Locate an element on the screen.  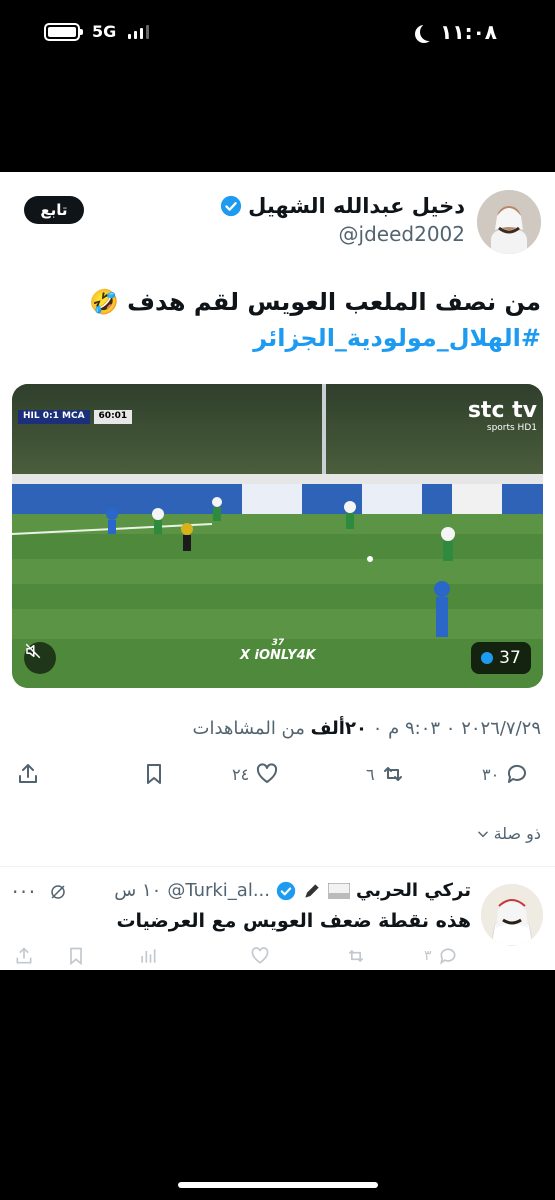
views-count: ٢٠ألف is located at coordinates (338, 728).